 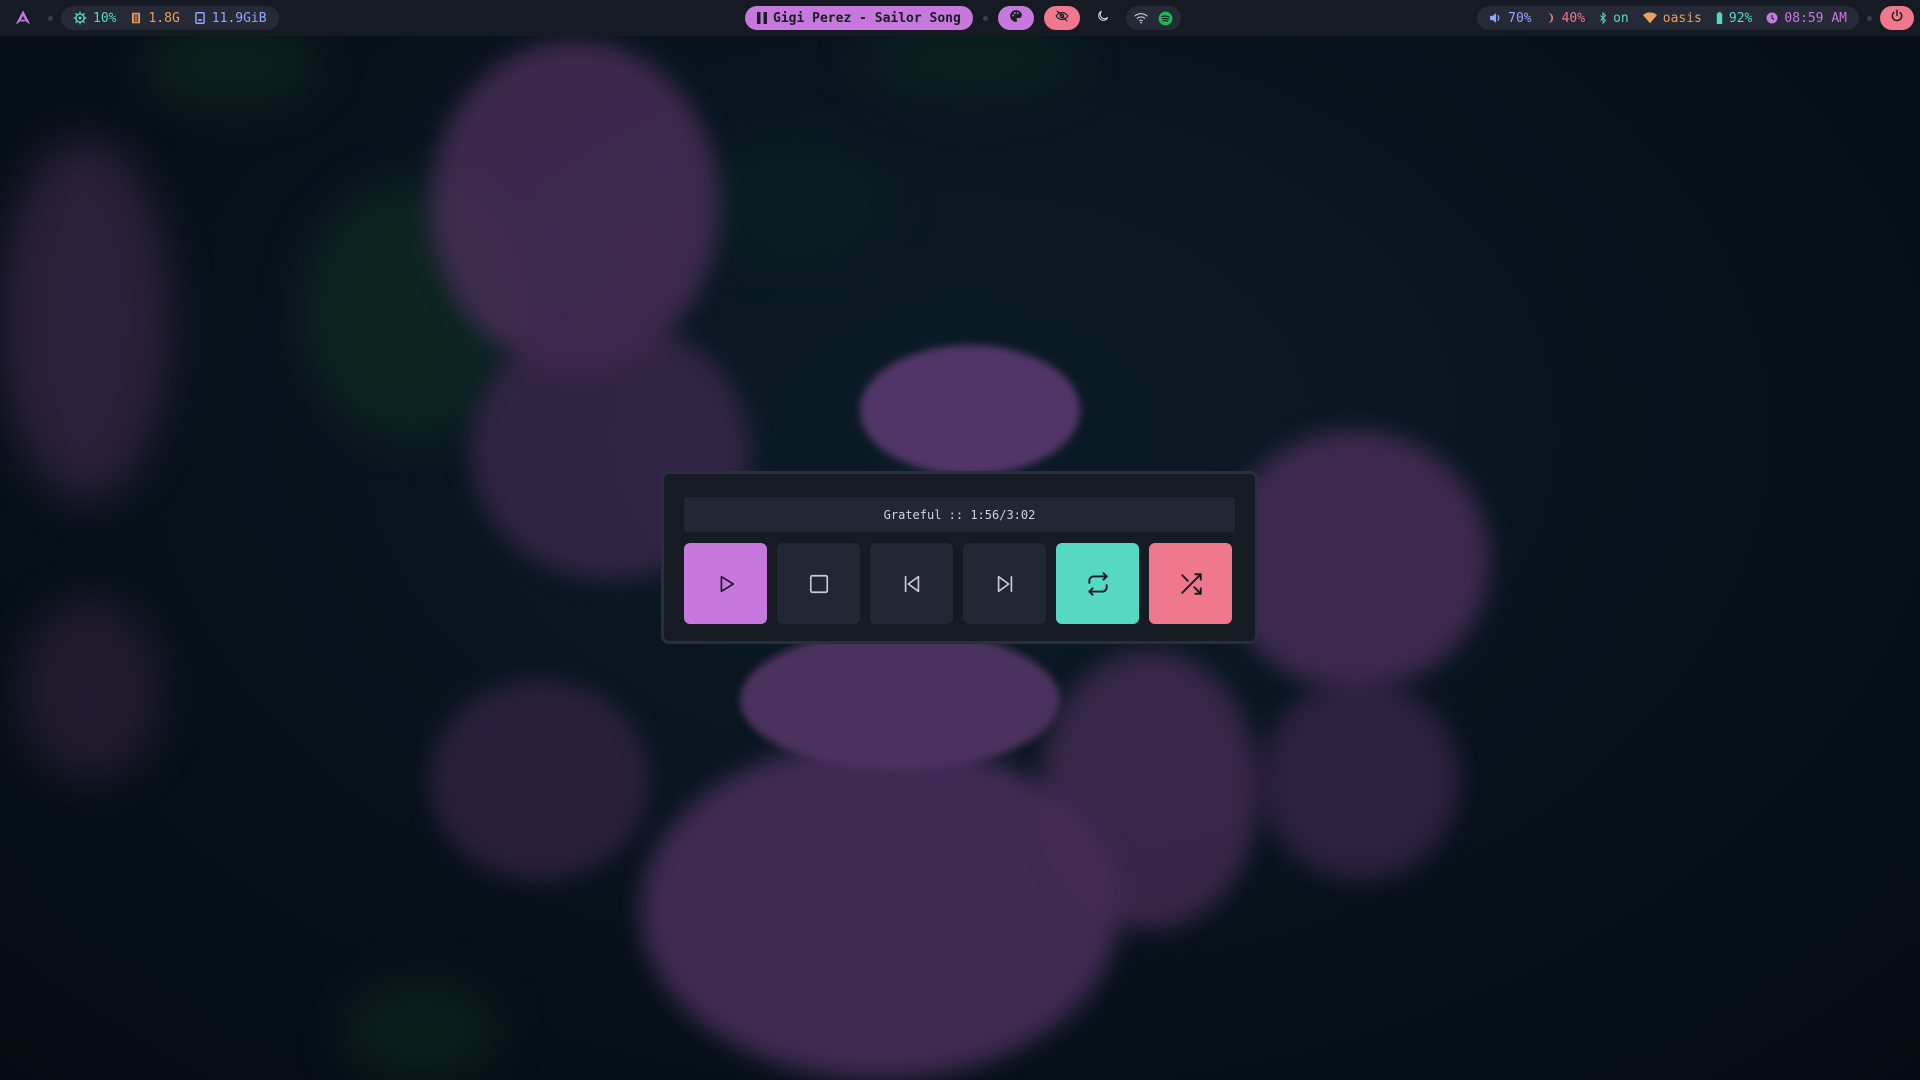 What do you see at coordinates (80, 18) in the screenshot?
I see `cpu-icon` at bounding box center [80, 18].